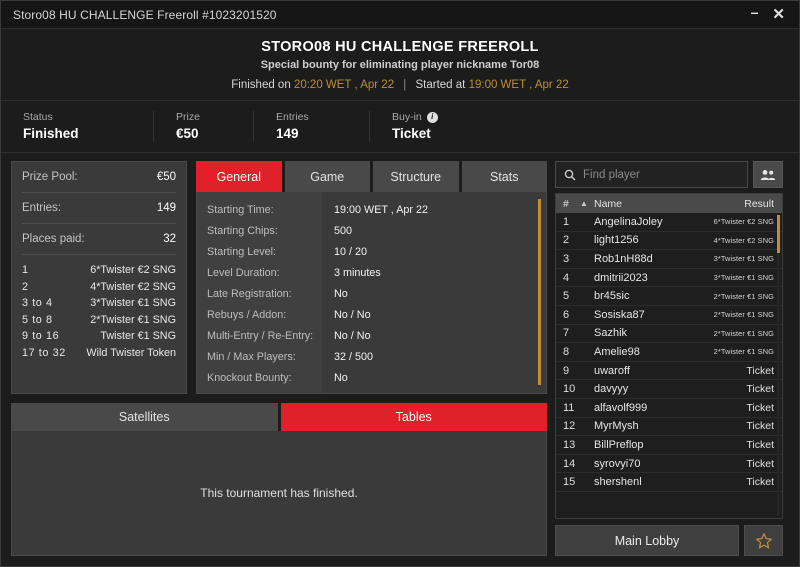 The height and width of the screenshot is (567, 800). What do you see at coordinates (440, 85) in the screenshot?
I see `started-label: Started at` at bounding box center [440, 85].